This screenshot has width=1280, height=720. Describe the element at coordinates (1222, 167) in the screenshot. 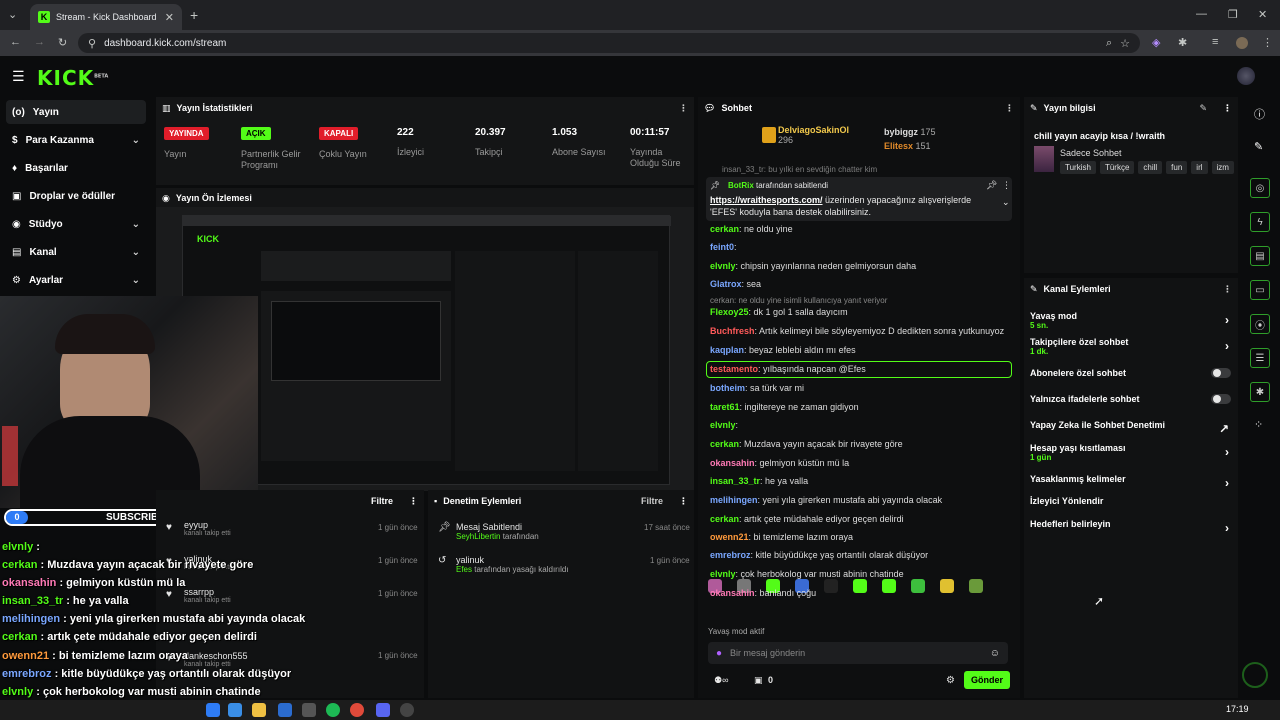

I see `tag: izm` at that location.